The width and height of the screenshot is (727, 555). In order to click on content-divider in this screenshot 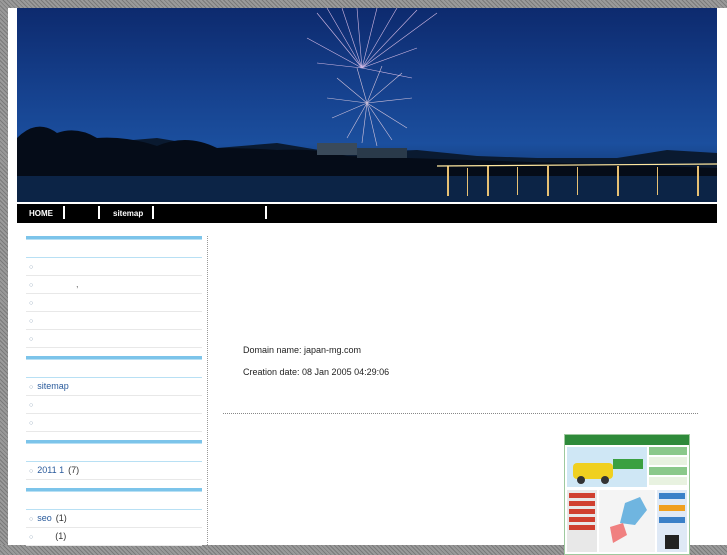, I will do `click(460, 413)`.